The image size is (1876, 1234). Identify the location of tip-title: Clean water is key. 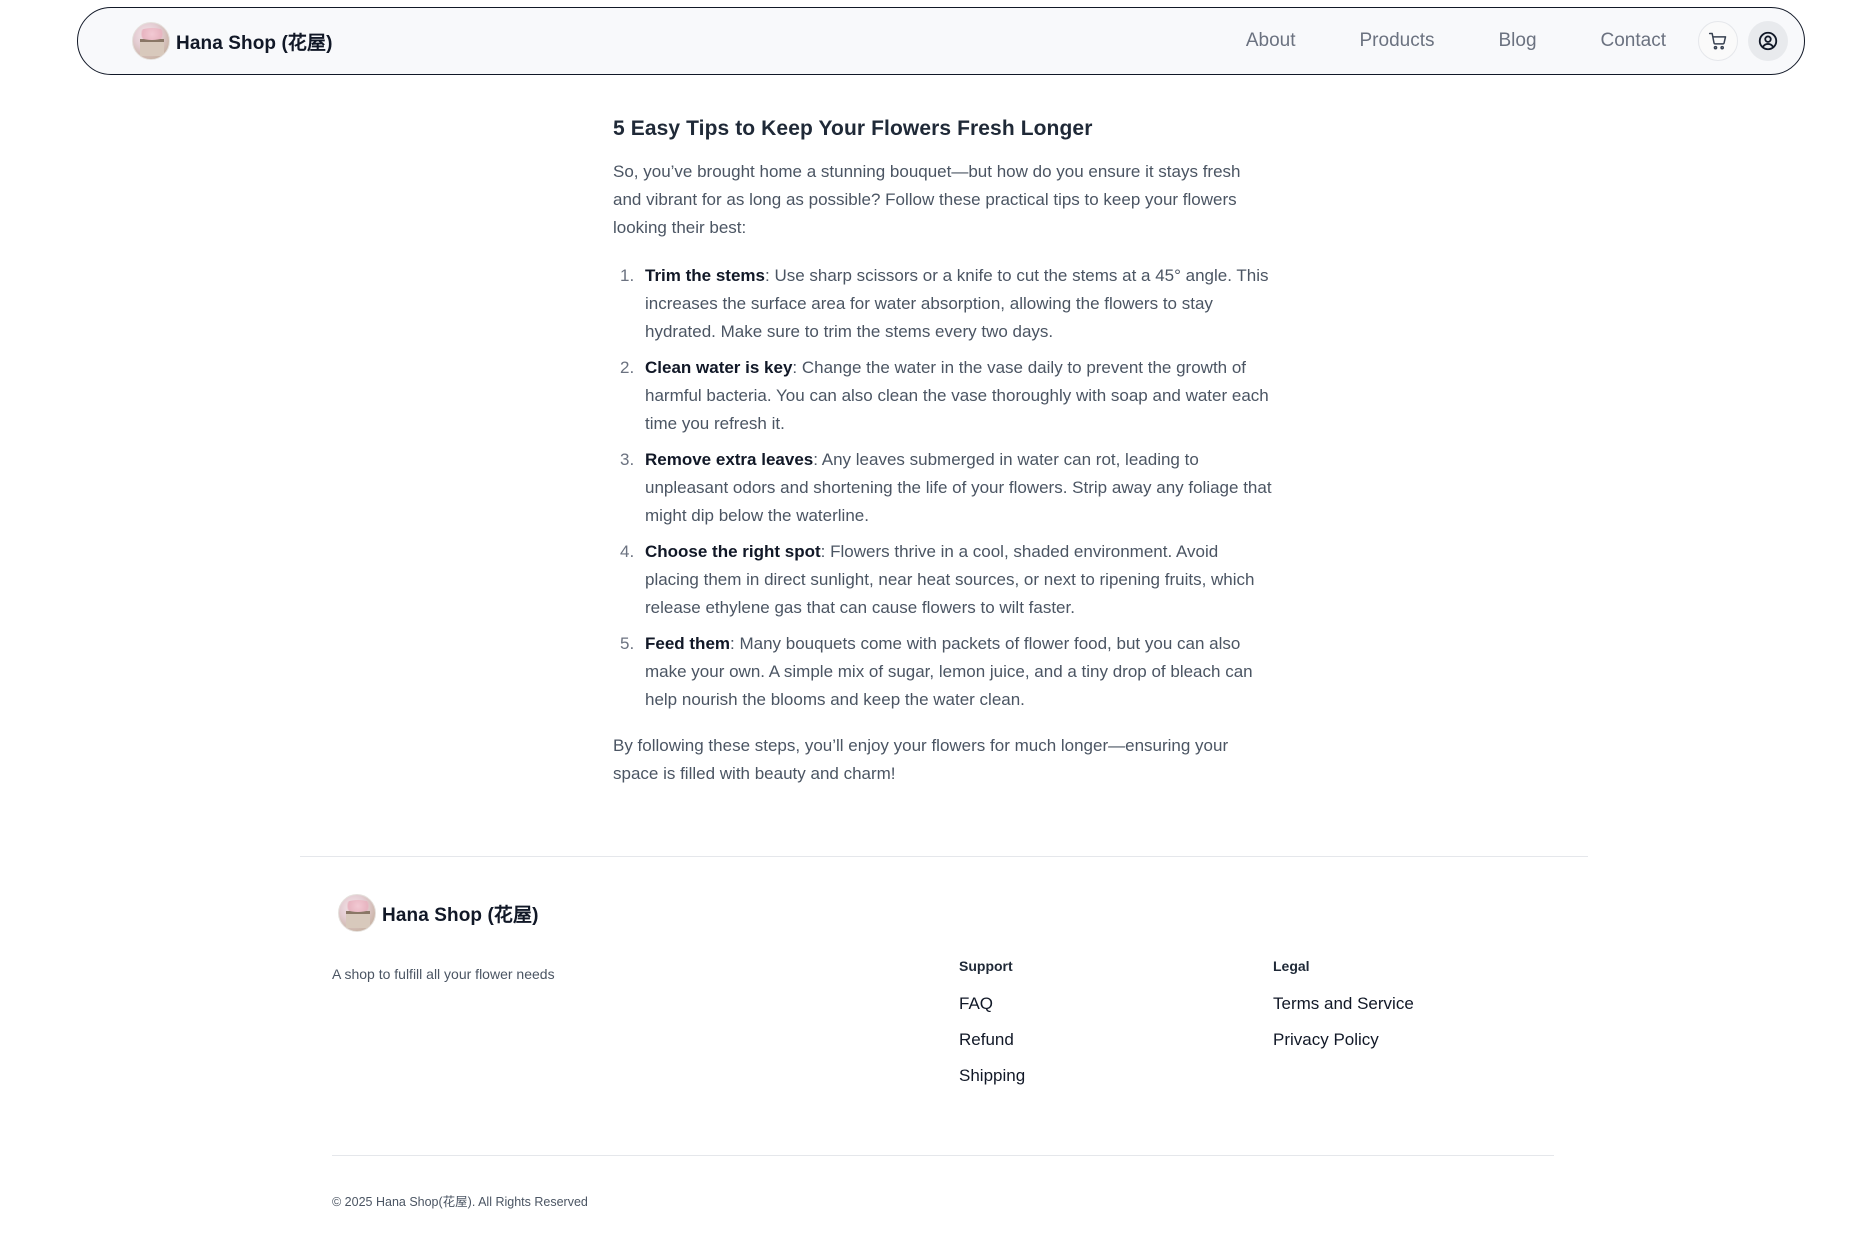
(719, 367).